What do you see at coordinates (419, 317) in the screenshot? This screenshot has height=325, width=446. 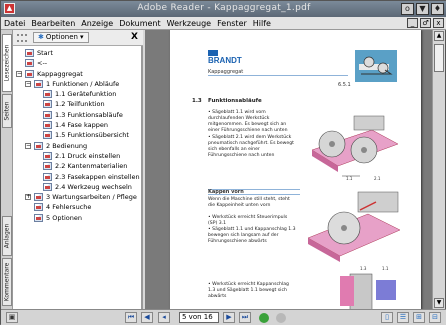 I see `facing-pages-icon: ⊞` at bounding box center [419, 317].